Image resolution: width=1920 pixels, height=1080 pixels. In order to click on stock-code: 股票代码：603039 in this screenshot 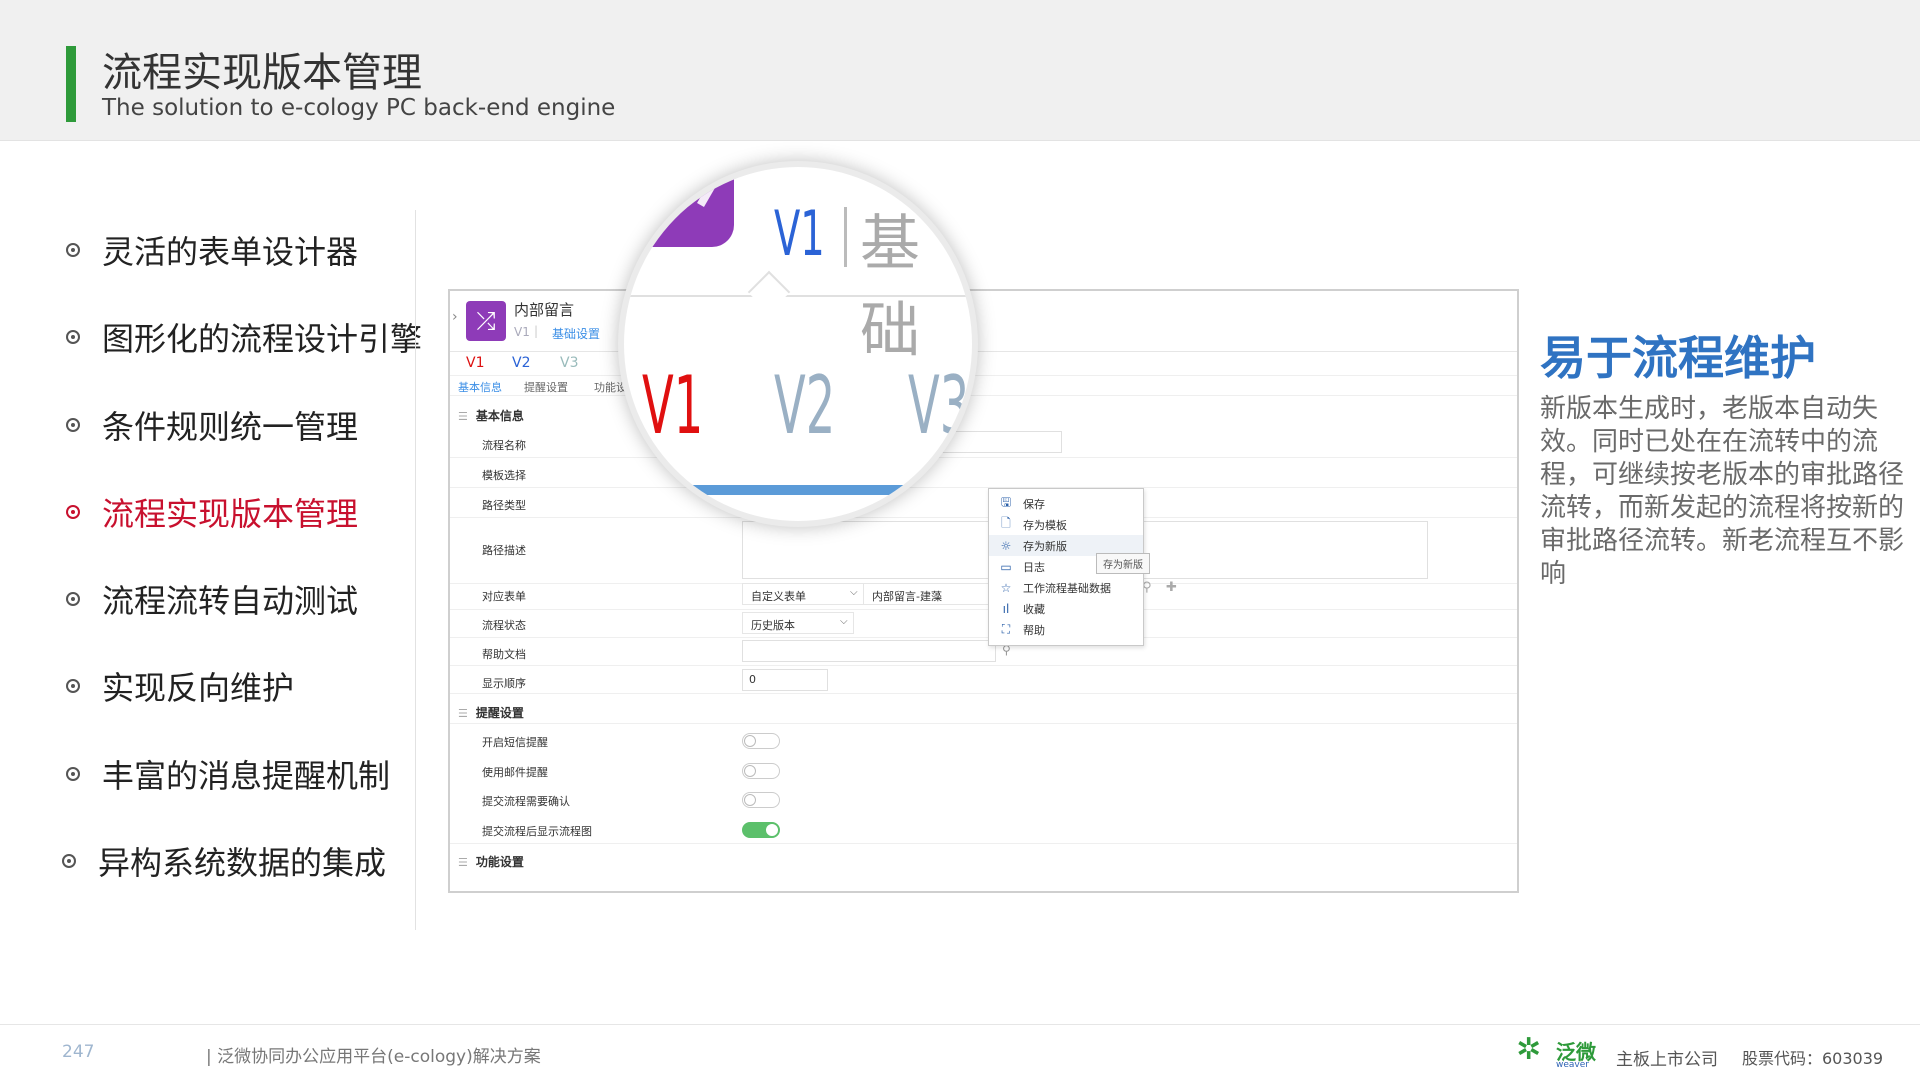, I will do `click(1813, 1058)`.